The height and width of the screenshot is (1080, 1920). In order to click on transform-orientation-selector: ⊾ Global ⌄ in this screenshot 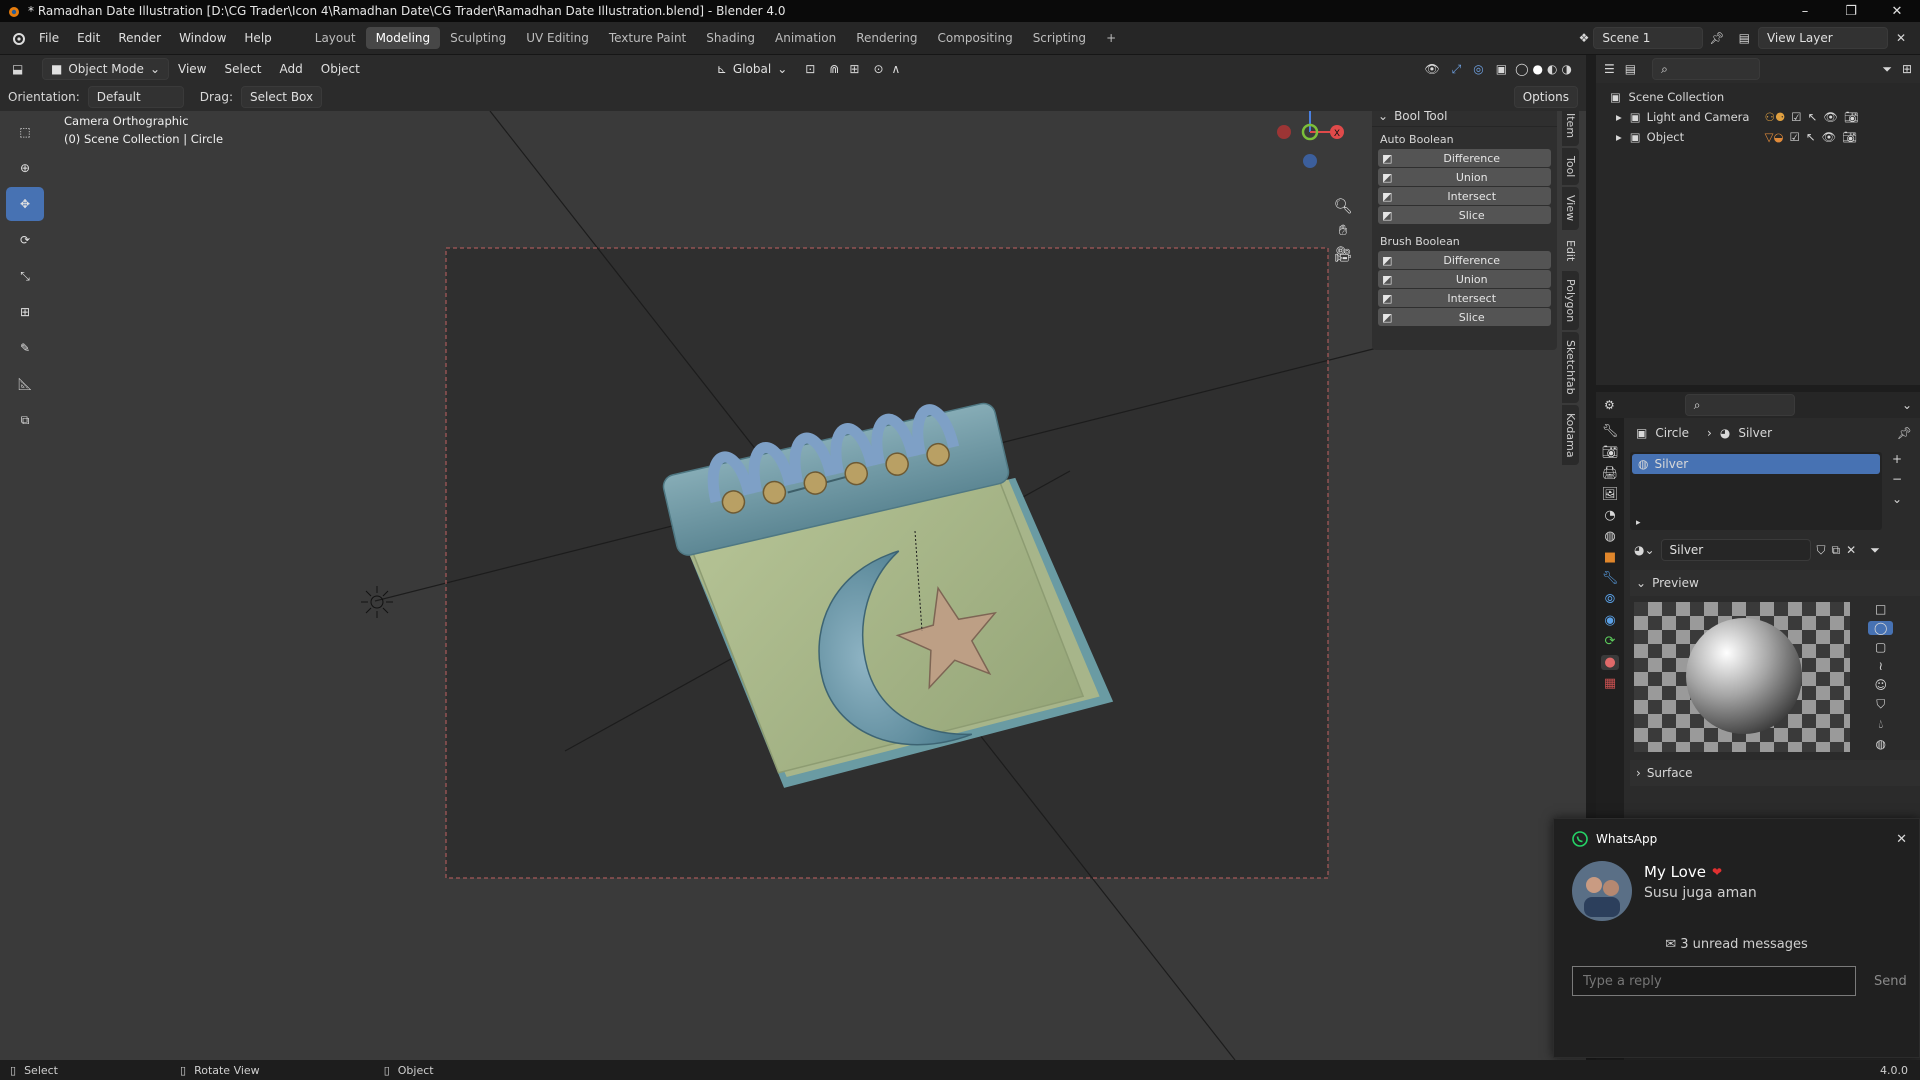, I will do `click(752, 69)`.